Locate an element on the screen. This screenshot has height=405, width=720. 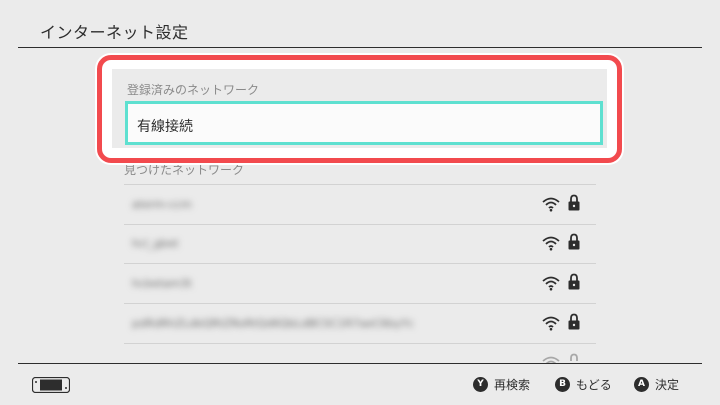
research-hint: Y 再検索 is located at coordinates (501, 384).